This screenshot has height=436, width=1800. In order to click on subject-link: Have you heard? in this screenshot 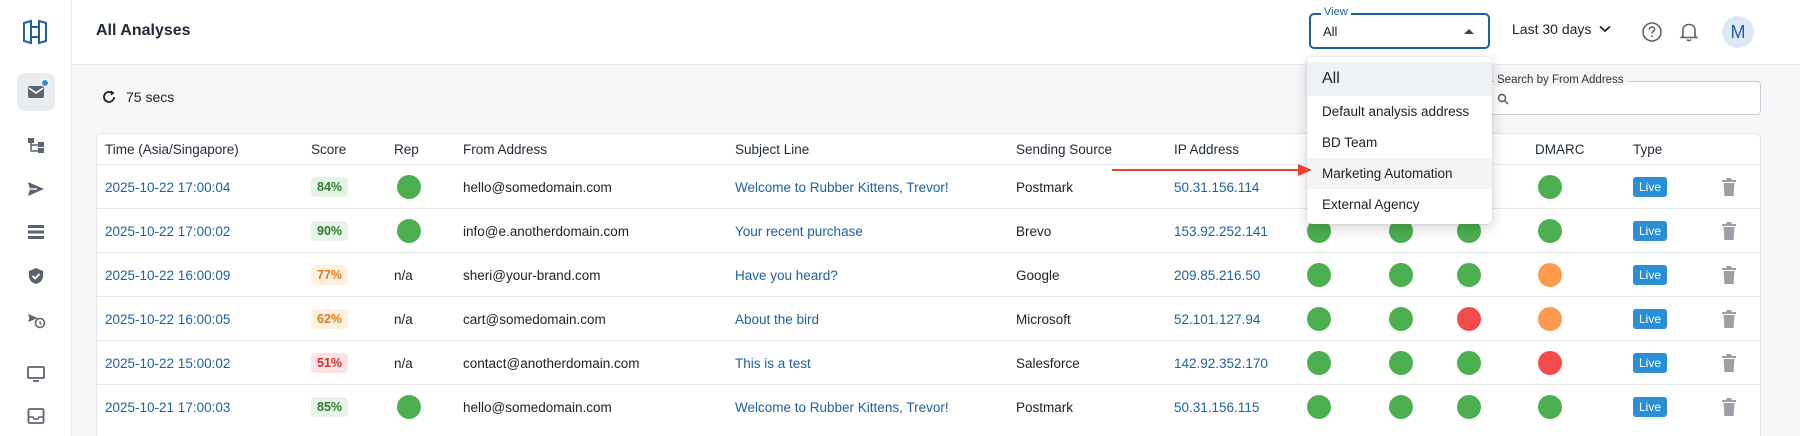, I will do `click(786, 275)`.